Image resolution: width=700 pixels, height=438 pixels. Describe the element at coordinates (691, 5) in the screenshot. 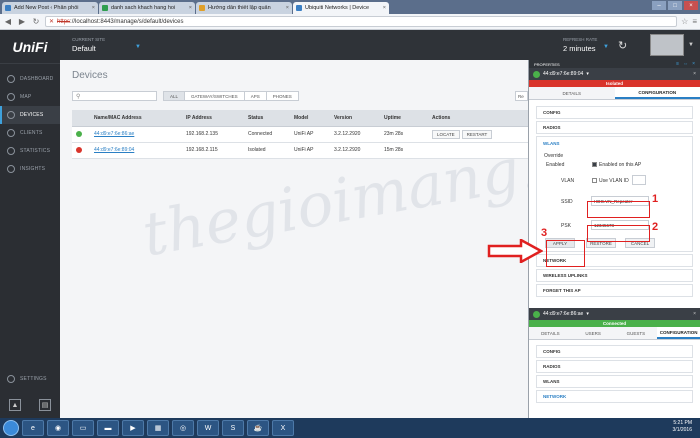

I see `window-close-icon: ×` at that location.